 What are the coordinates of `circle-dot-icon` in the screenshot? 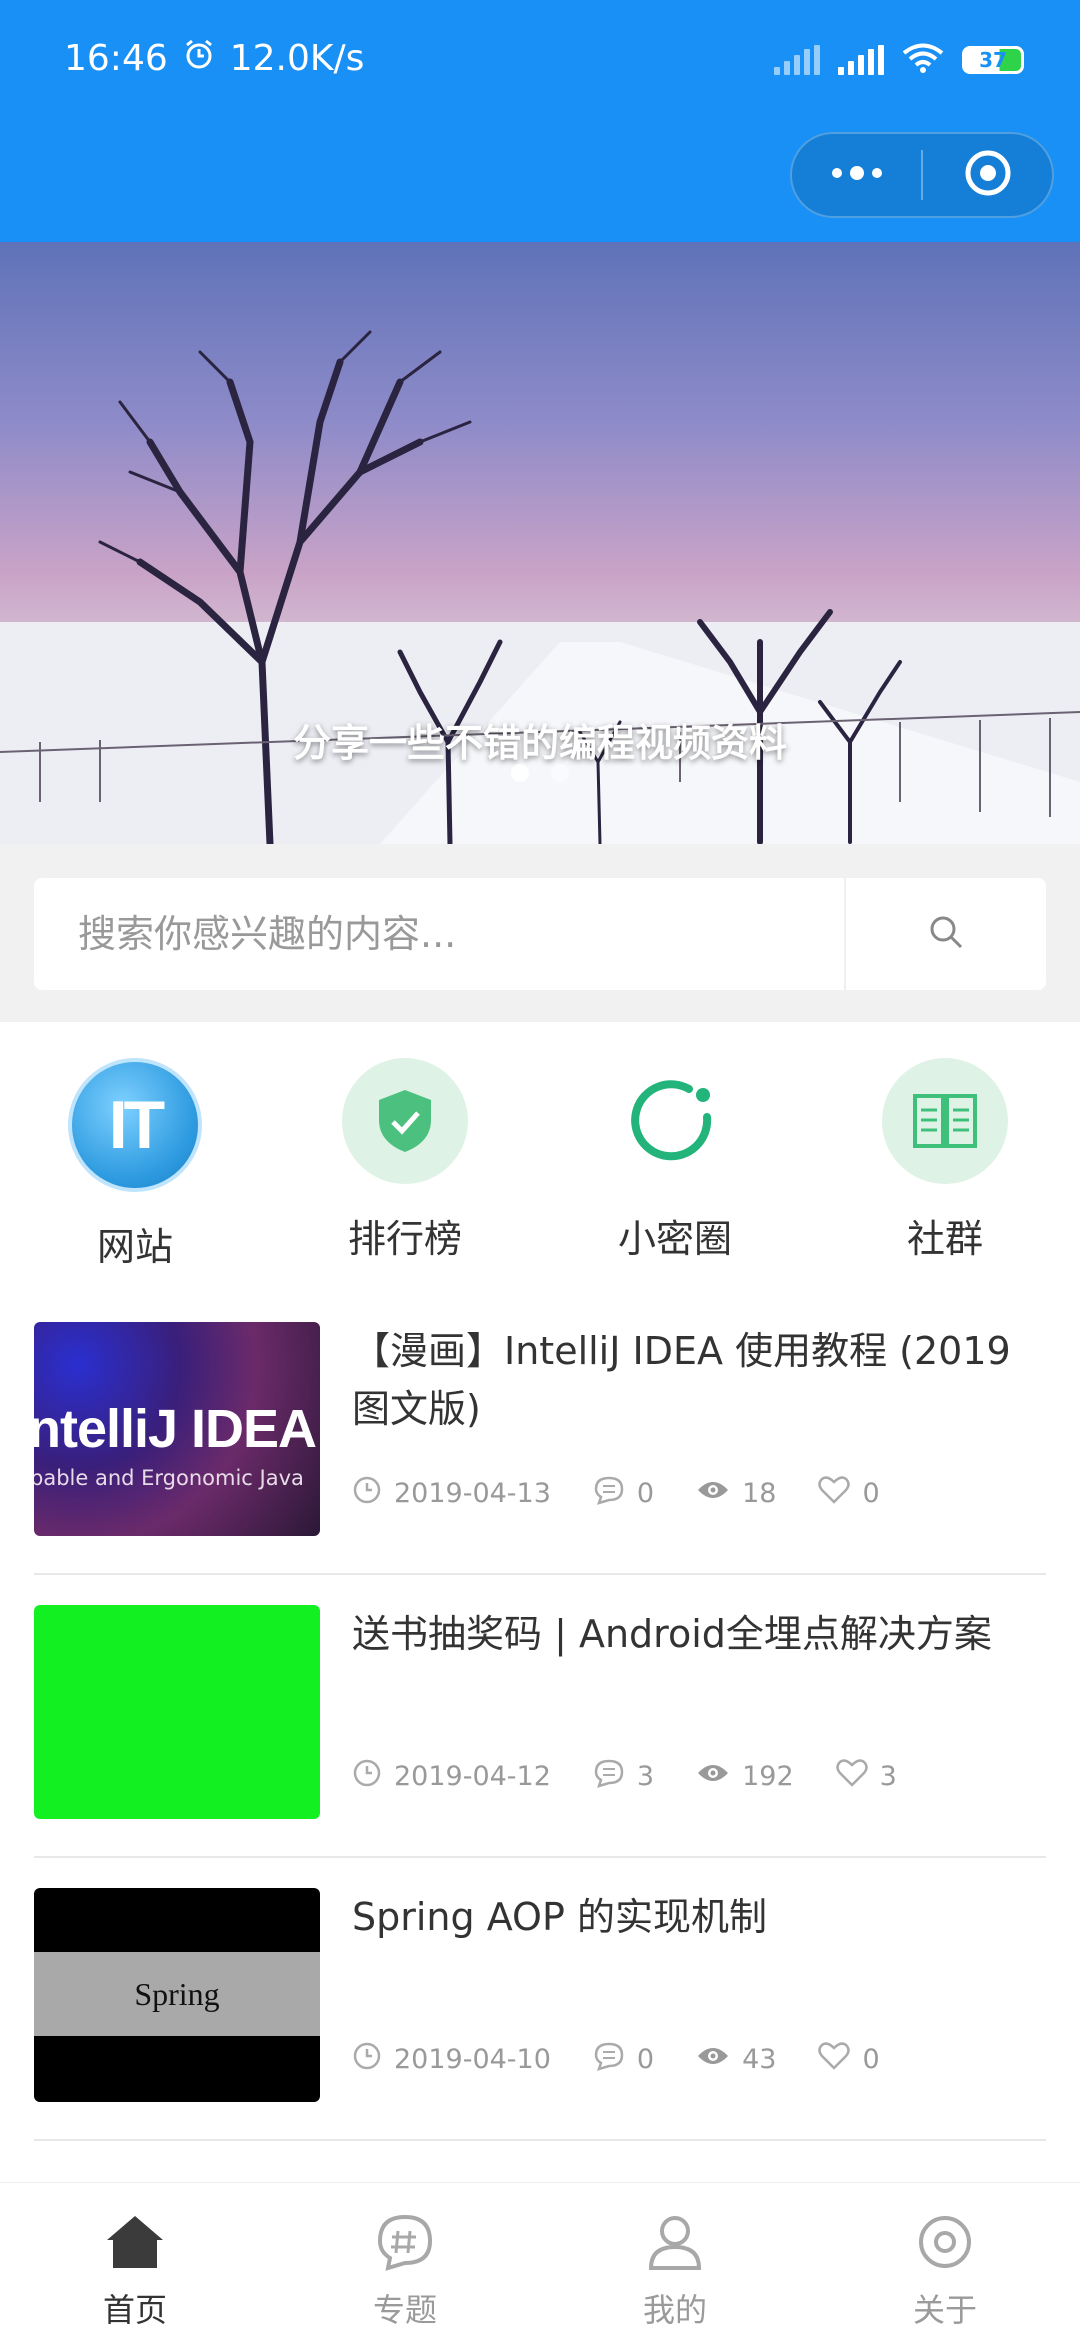 It's located at (675, 1121).